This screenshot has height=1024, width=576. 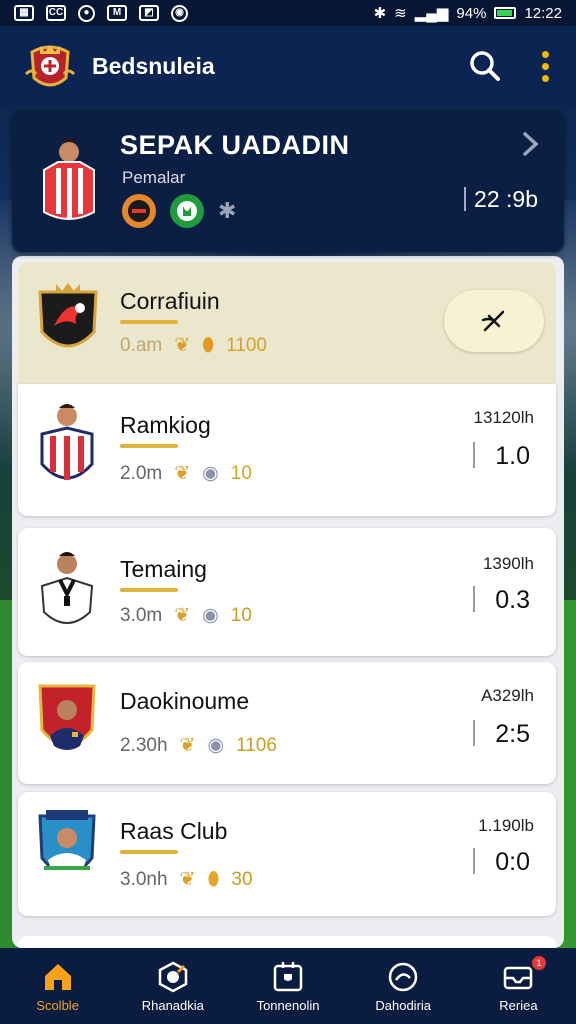 What do you see at coordinates (543, 13) in the screenshot?
I see `status-time: 12:22` at bounding box center [543, 13].